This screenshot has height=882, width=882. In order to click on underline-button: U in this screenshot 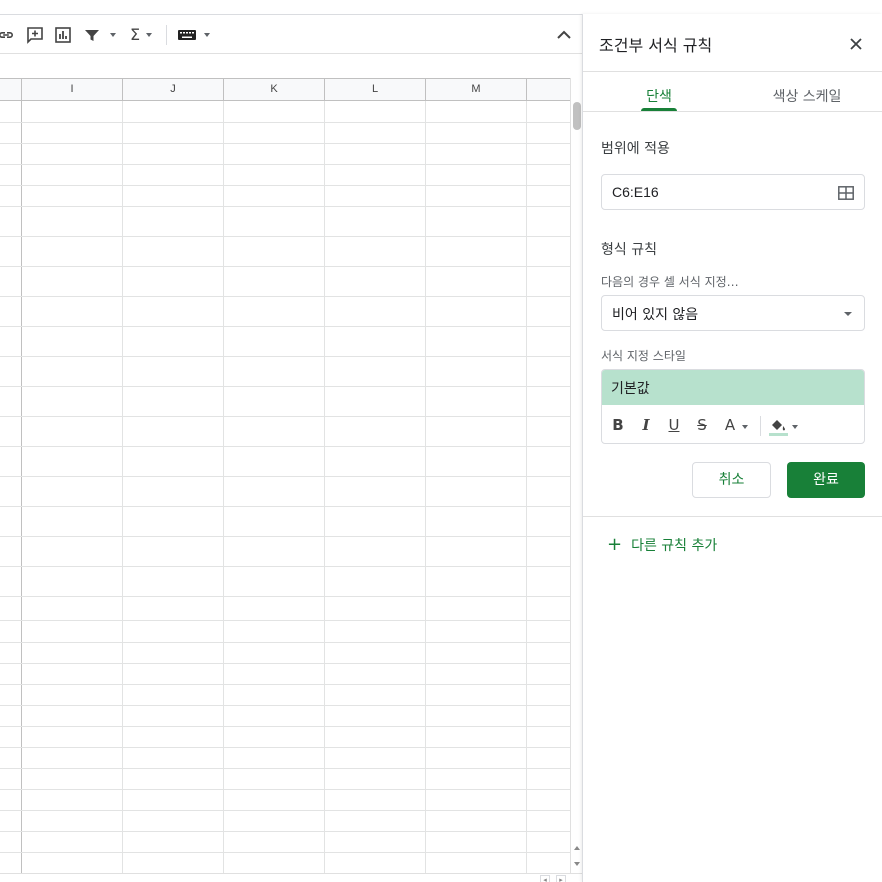, I will do `click(674, 425)`.